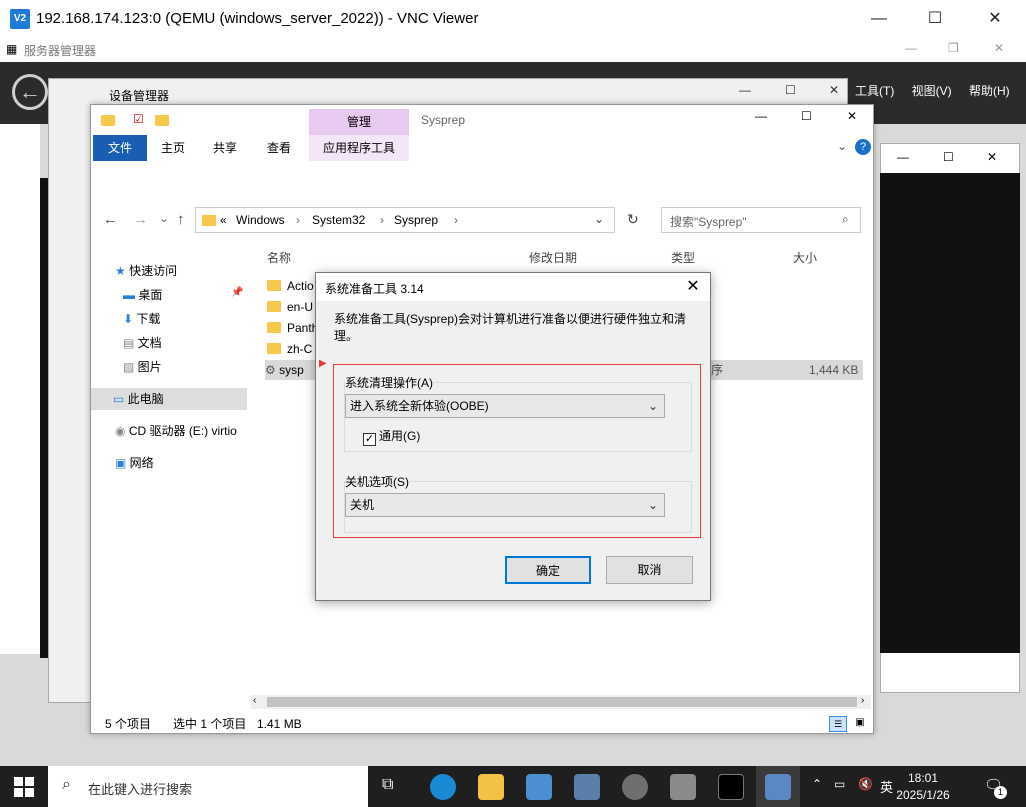 The height and width of the screenshot is (807, 1026). I want to click on back-arrow-icon: ←, so click(30, 92).